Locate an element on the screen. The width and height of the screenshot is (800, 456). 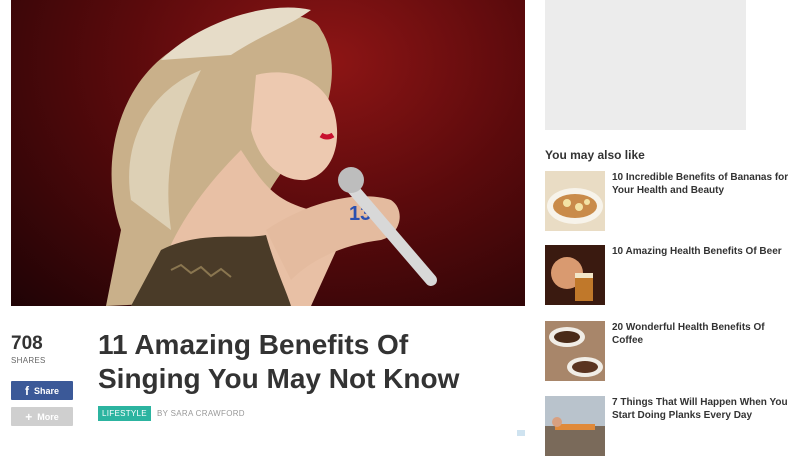
article-meta: LIFESTYLE BY SARA CRAWFORD is located at coordinates (171, 413).